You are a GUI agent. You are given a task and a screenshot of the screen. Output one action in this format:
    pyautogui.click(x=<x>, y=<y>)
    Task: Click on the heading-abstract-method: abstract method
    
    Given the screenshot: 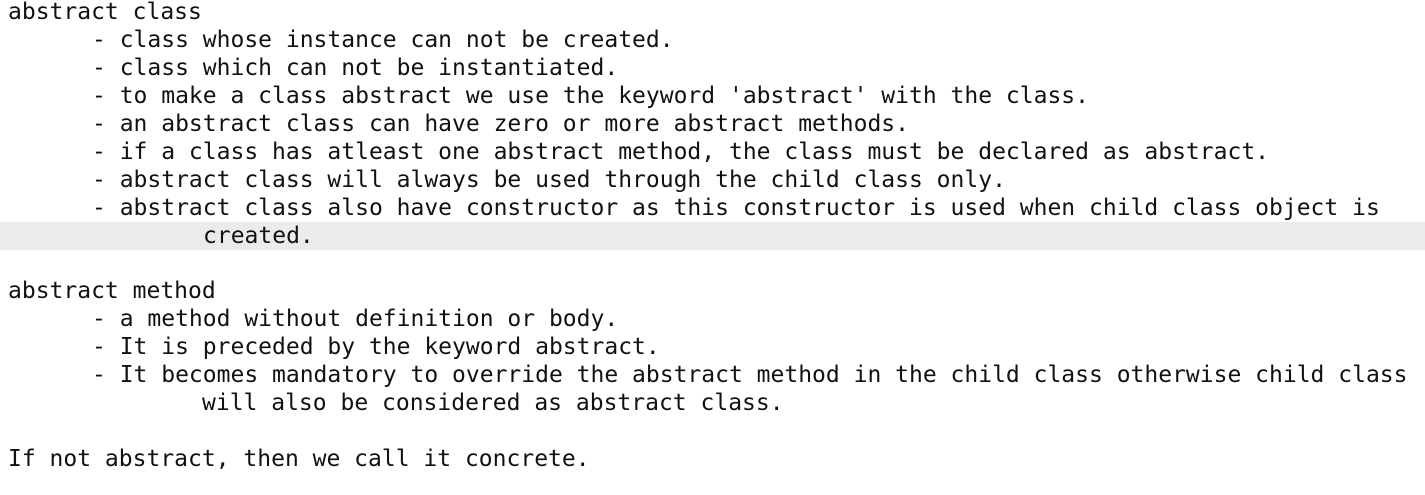 What is the action you would take?
    pyautogui.click(x=112, y=291)
    